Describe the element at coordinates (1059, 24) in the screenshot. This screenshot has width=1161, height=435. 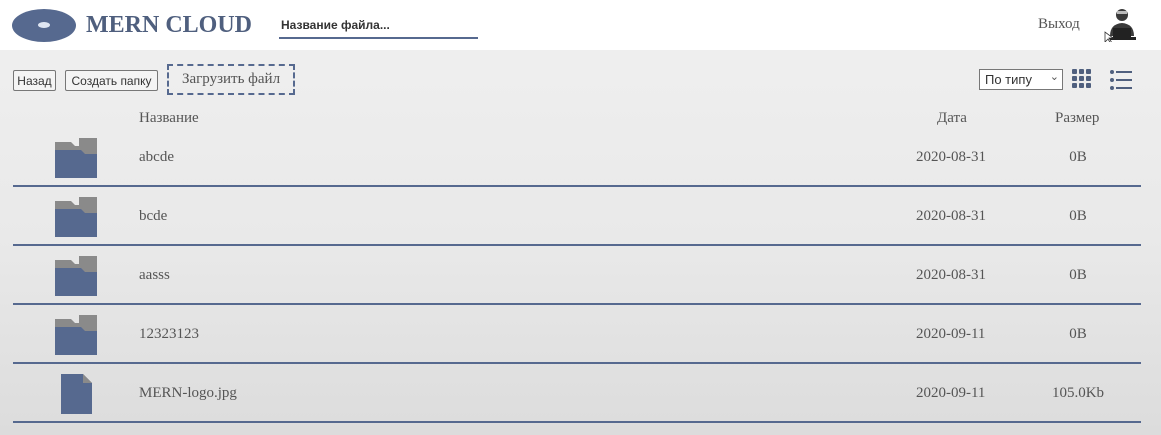
I see `logout-button: Выход` at that location.